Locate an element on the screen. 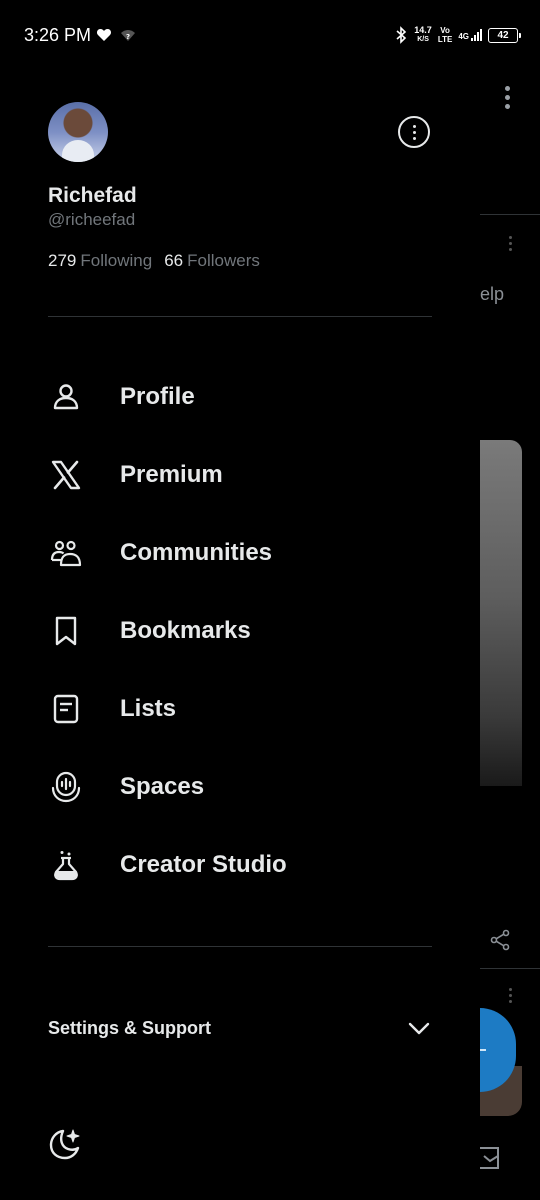  volte-indicator: Vo LTE is located at coordinates (445, 35).